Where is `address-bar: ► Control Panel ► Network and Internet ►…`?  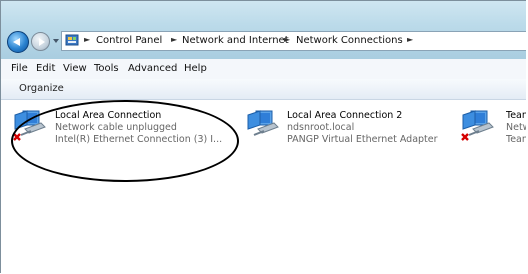
address-bar: ► Control Panel ► Network and Internet ►… is located at coordinates (293, 41).